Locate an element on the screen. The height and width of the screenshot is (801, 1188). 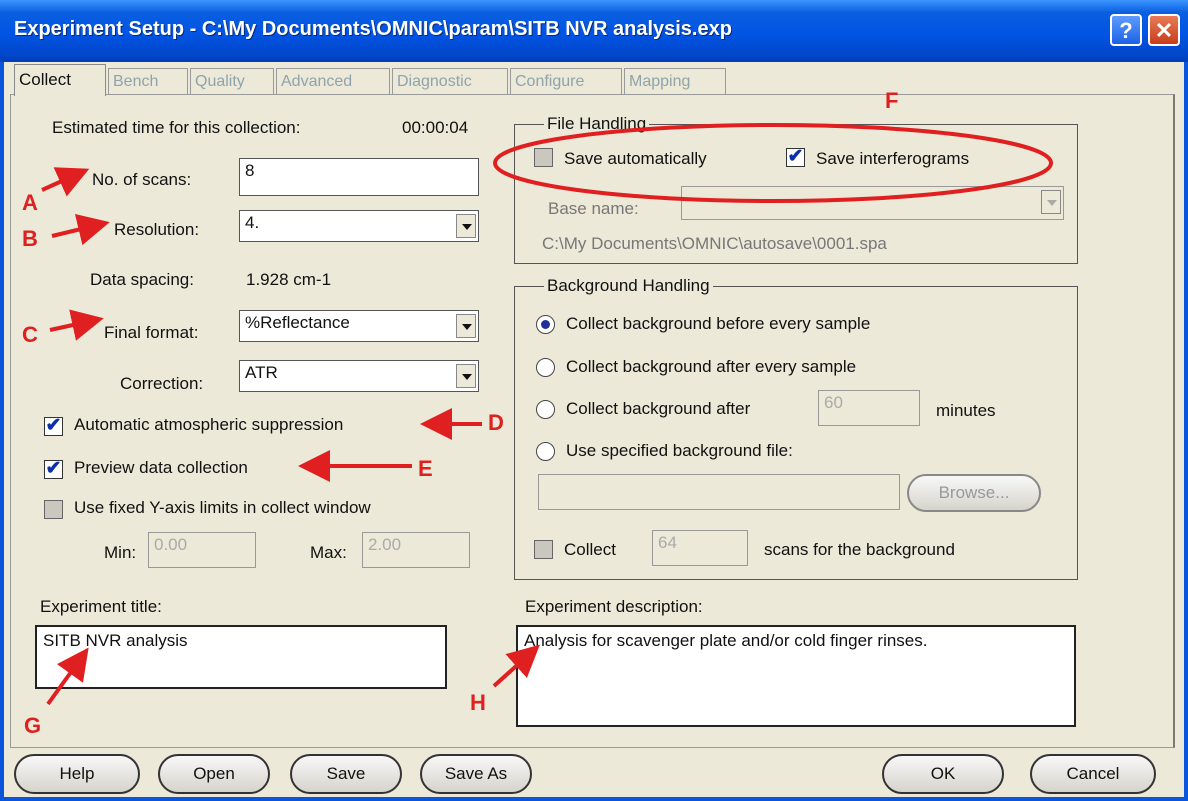
highlight-ellipse-f is located at coordinates (773, 163).